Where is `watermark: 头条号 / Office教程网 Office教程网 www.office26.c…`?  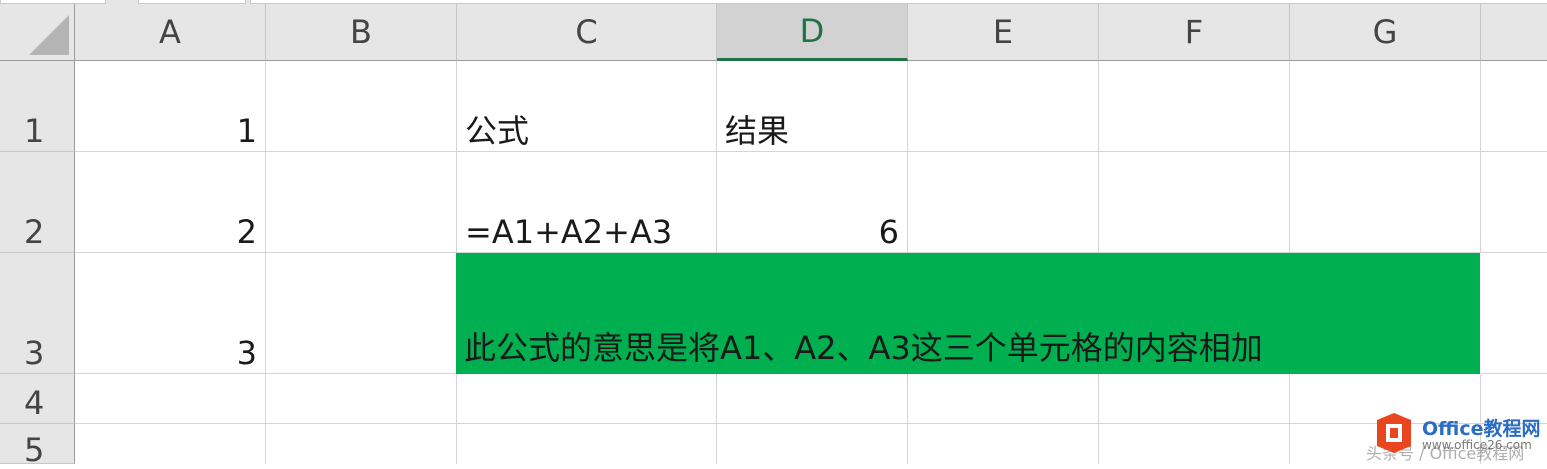
watermark: 头条号 / Office教程网 Office教程网 www.office26.c… is located at coordinates (1455, 437).